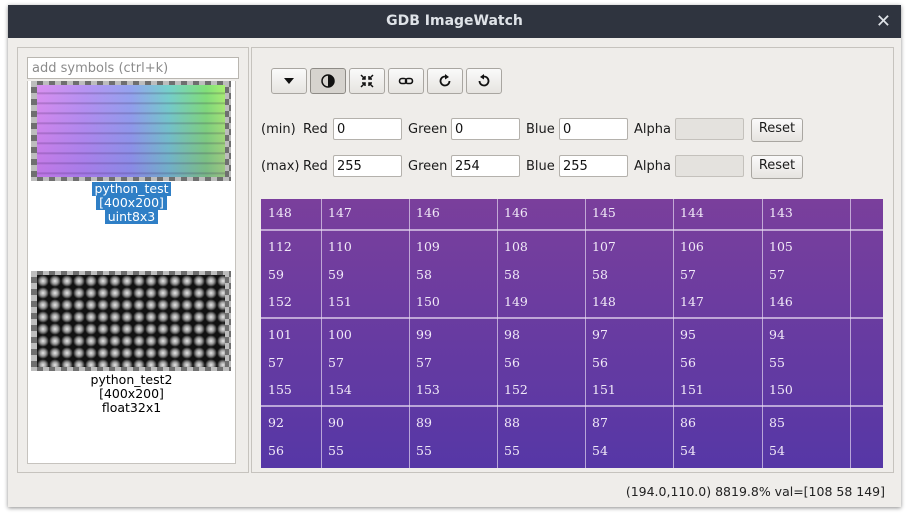  What do you see at coordinates (340, 246) in the screenshot?
I see `pixel-value: 110` at bounding box center [340, 246].